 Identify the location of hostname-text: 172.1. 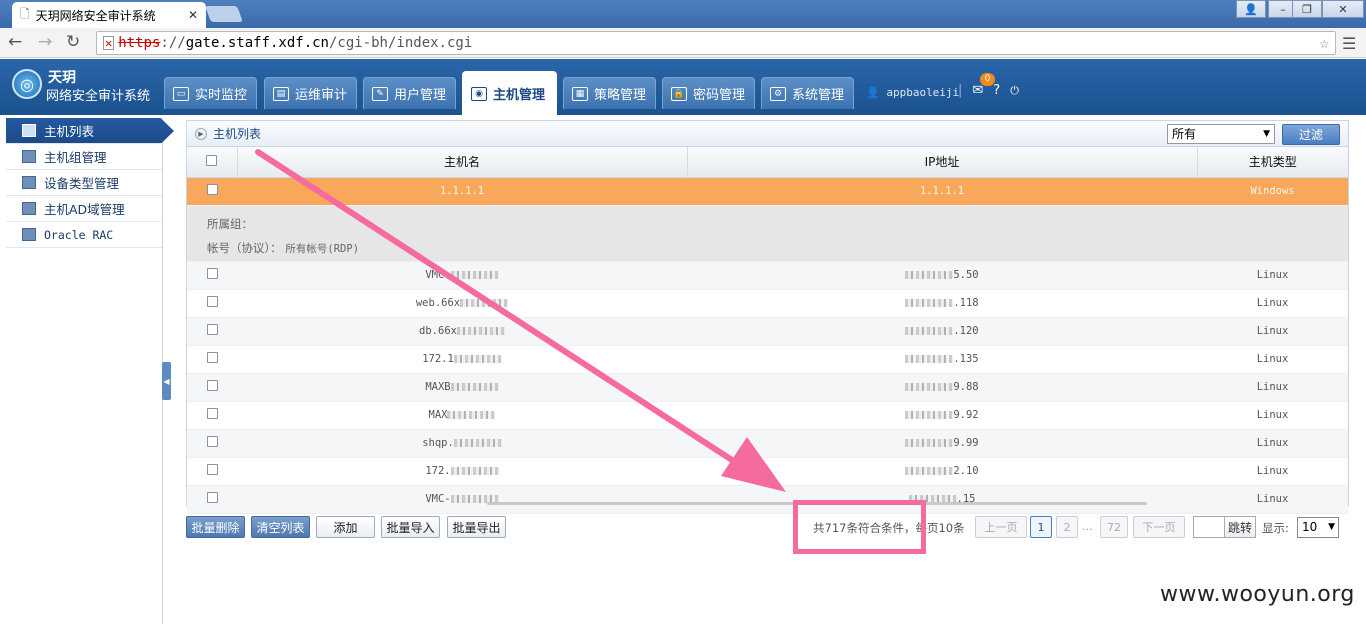
(438, 359).